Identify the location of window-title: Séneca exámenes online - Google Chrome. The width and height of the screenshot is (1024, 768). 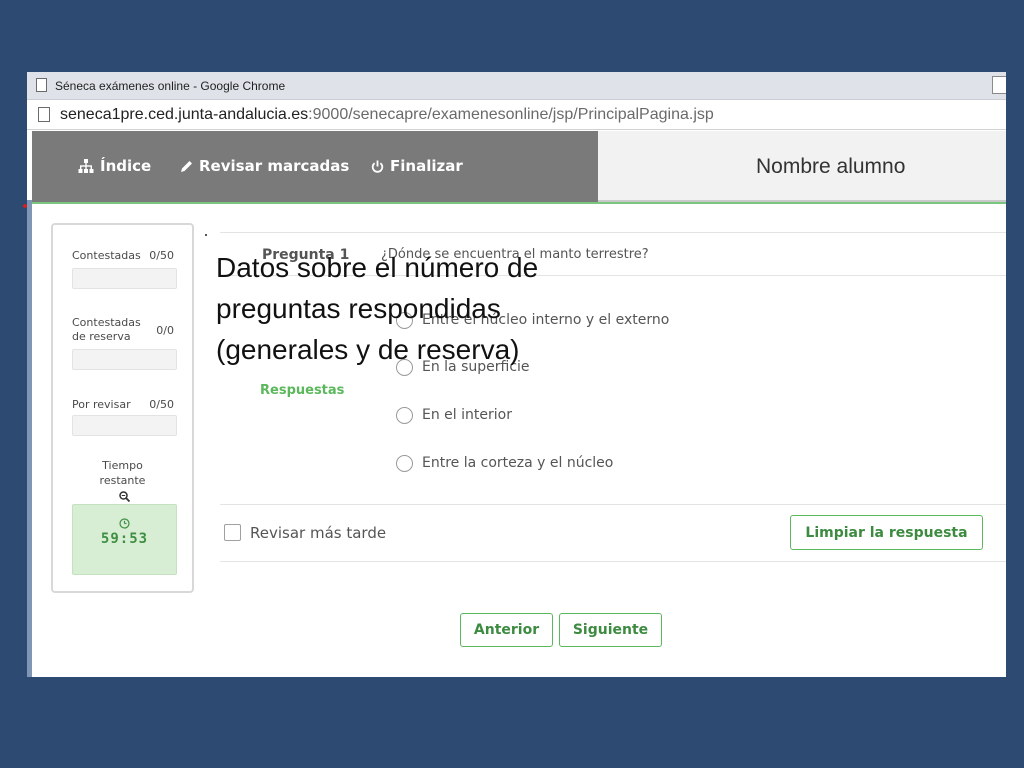
(170, 86).